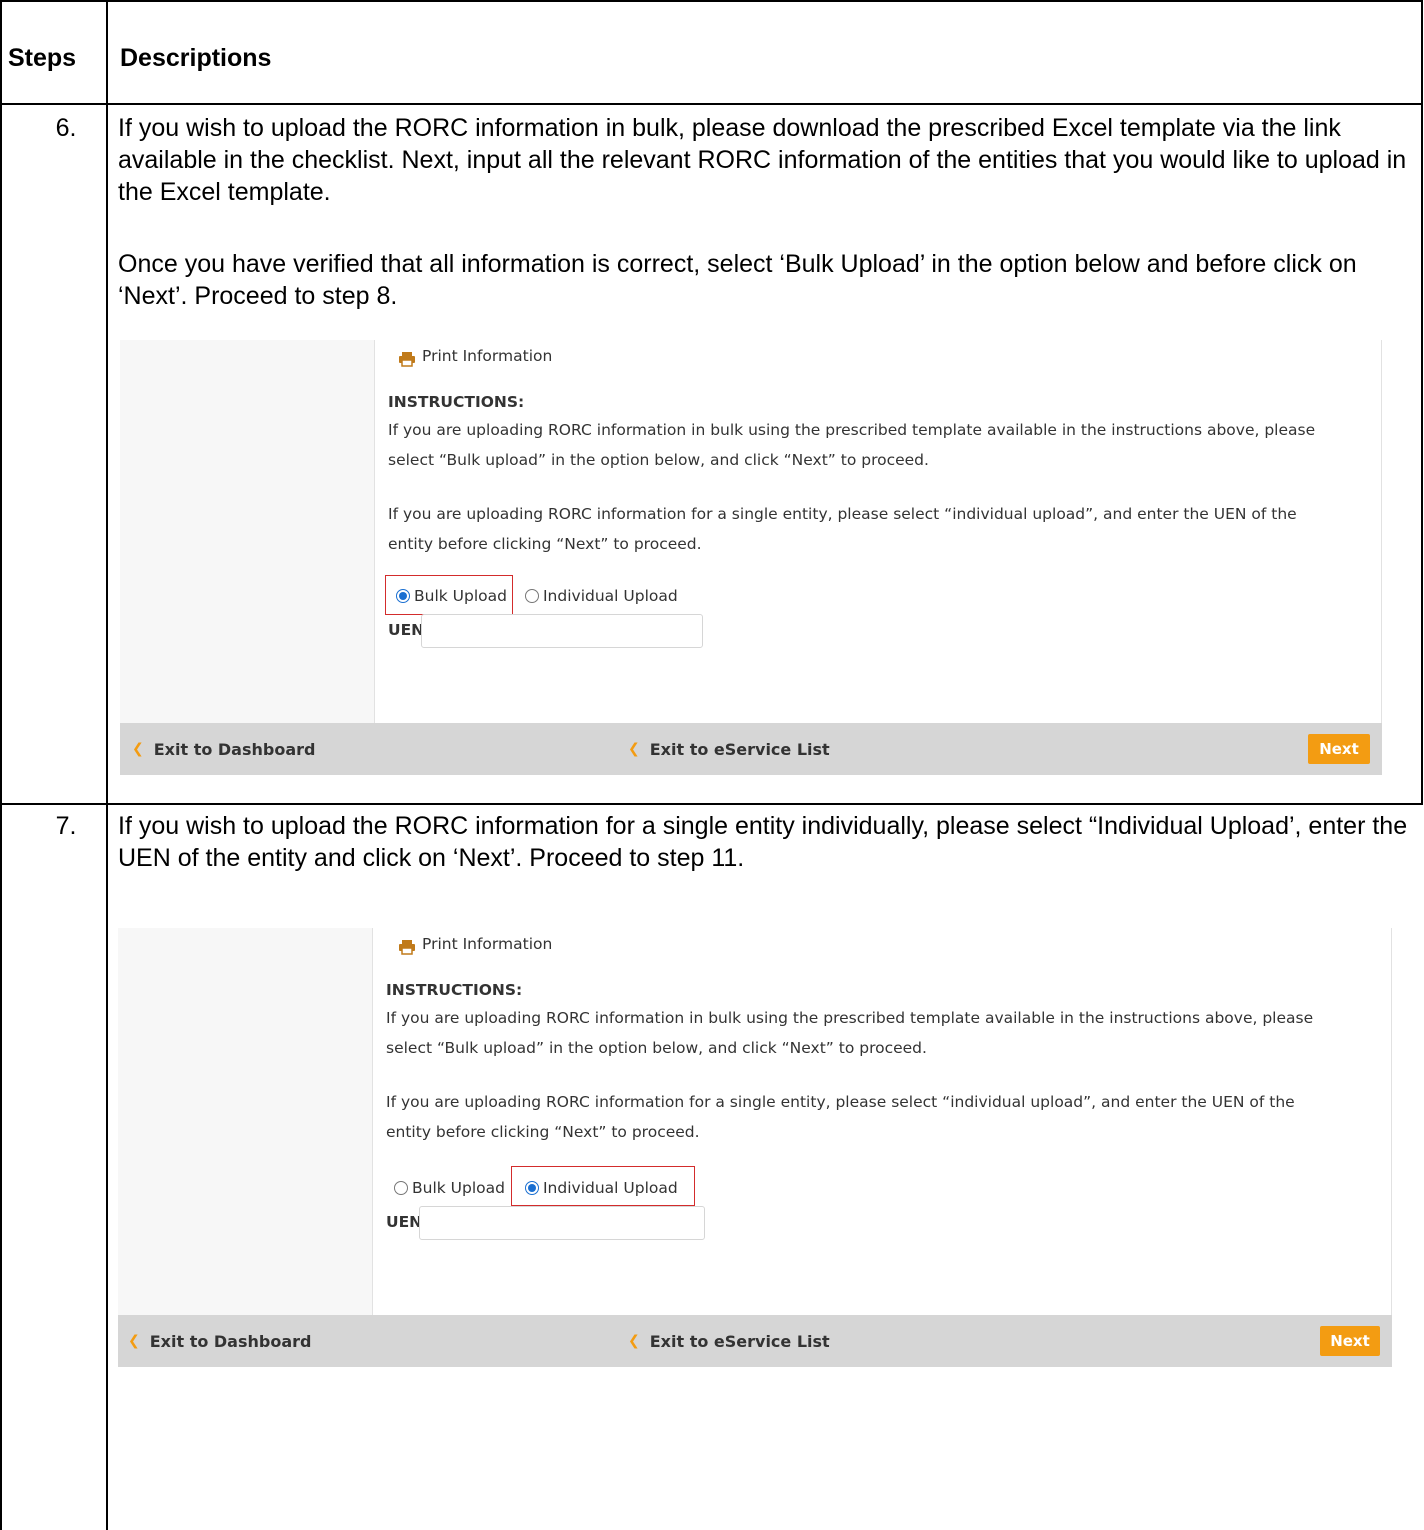  I want to click on step-number: 6., so click(66, 128).